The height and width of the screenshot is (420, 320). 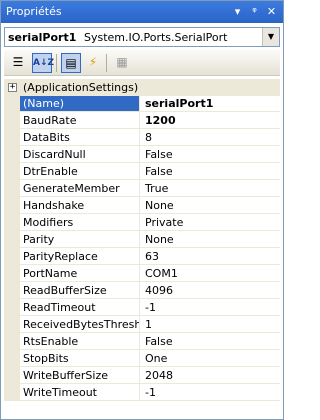 What do you see at coordinates (210, 223) in the screenshot?
I see `property-value: Private` at bounding box center [210, 223].